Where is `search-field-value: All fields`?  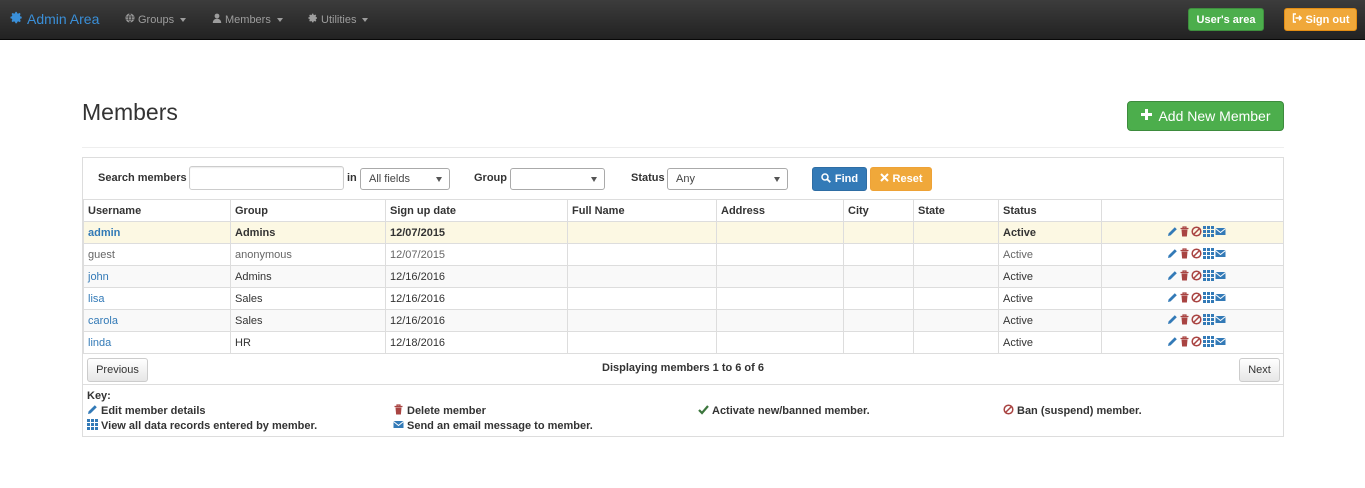 search-field-value: All fields is located at coordinates (389, 179).